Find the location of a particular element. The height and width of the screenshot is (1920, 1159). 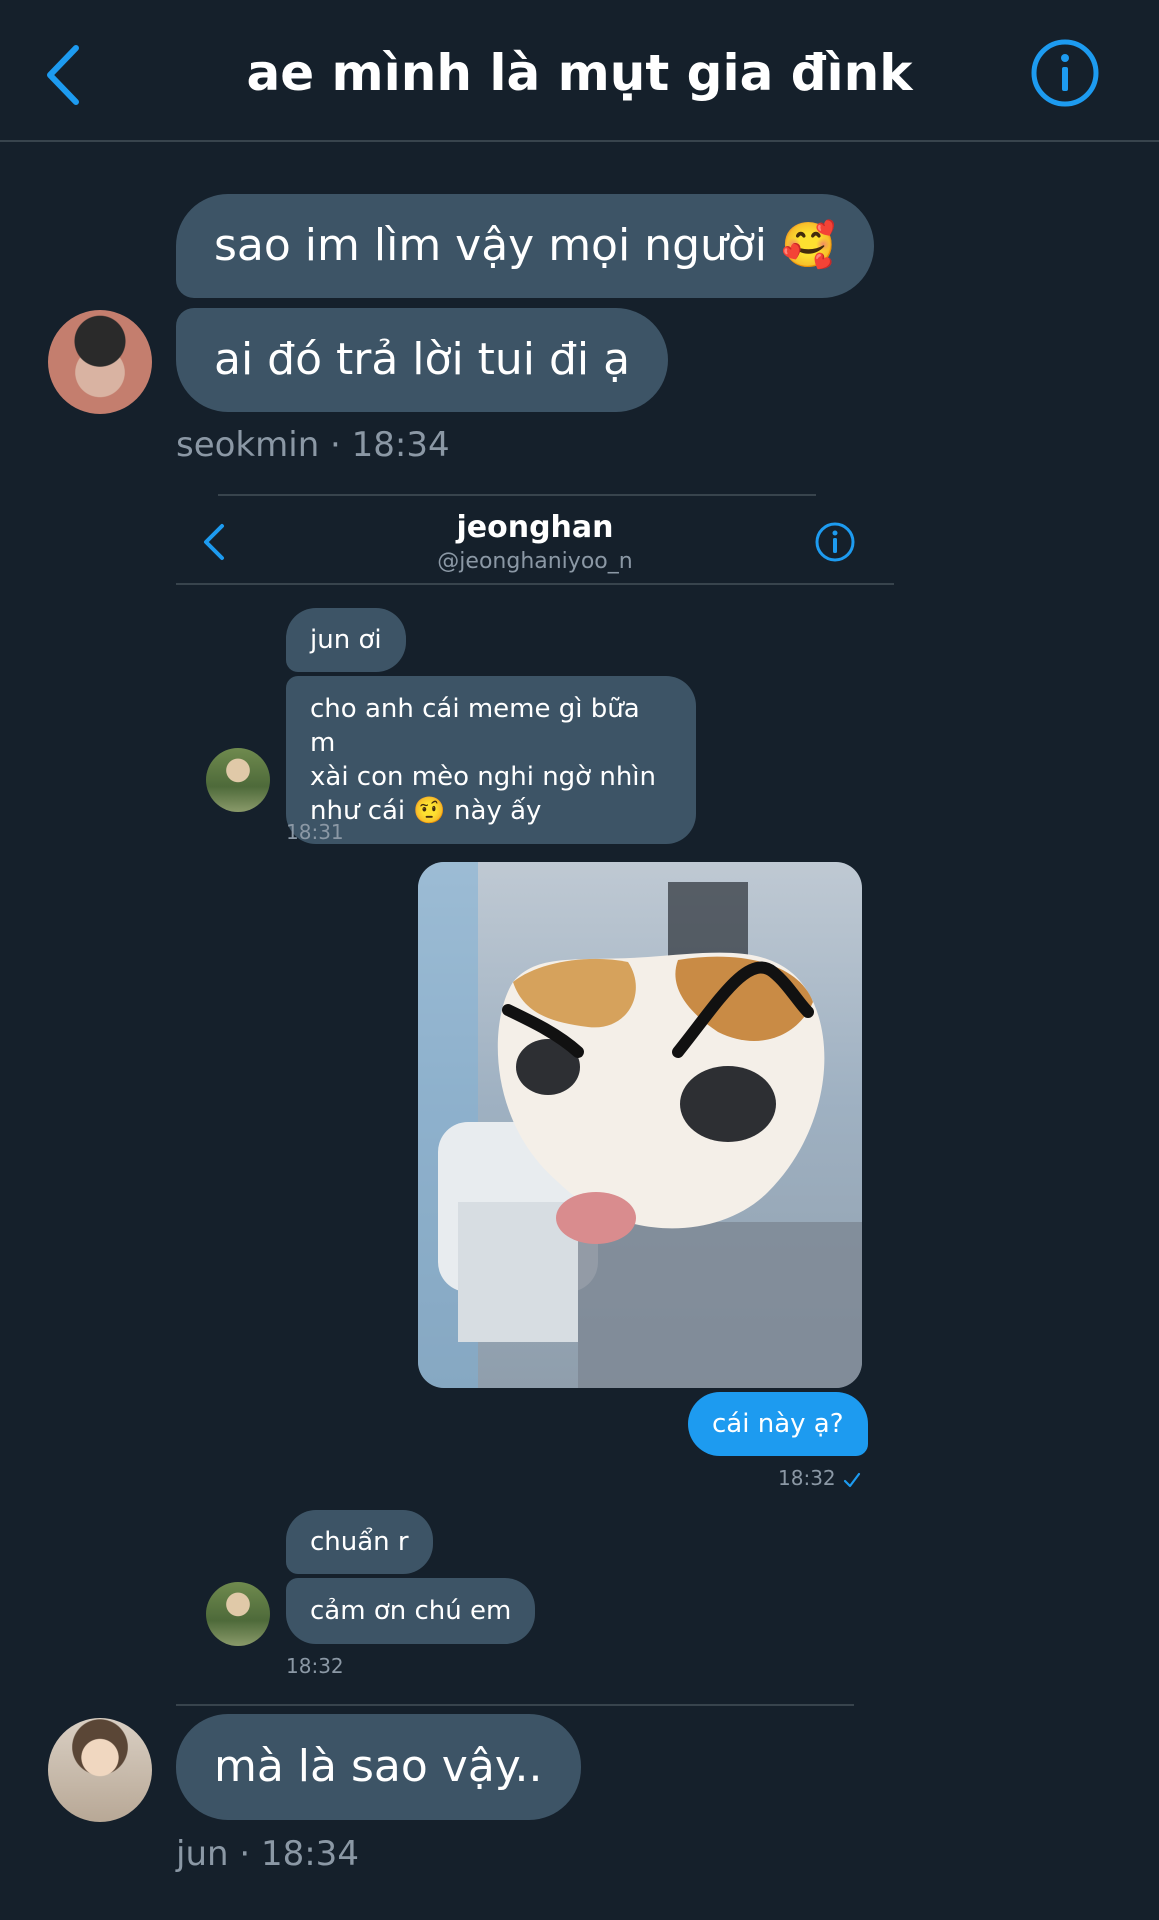

message-line: cho anh cái meme gì bữa m is located at coordinates (475, 726).